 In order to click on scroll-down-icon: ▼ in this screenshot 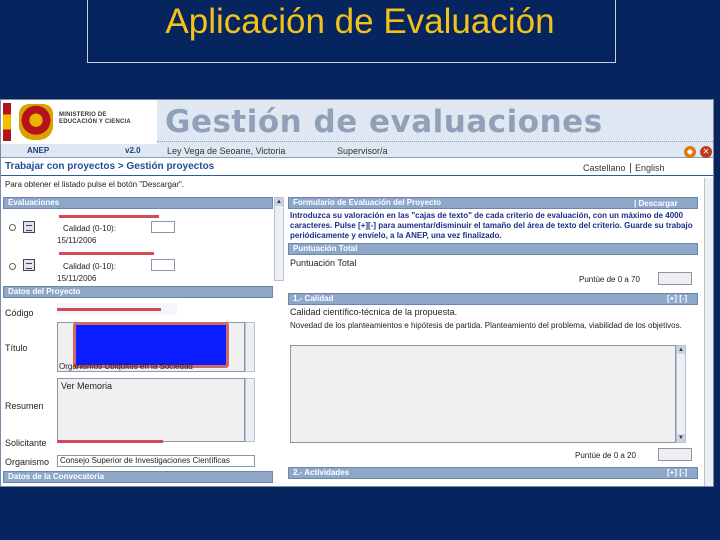, I will do `click(681, 438)`.